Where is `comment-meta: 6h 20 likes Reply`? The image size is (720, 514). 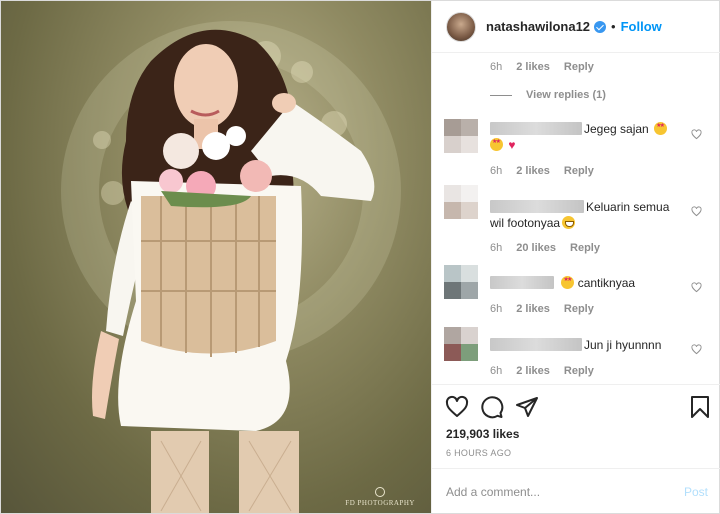 comment-meta: 6h 20 likes Reply is located at coordinates (545, 248).